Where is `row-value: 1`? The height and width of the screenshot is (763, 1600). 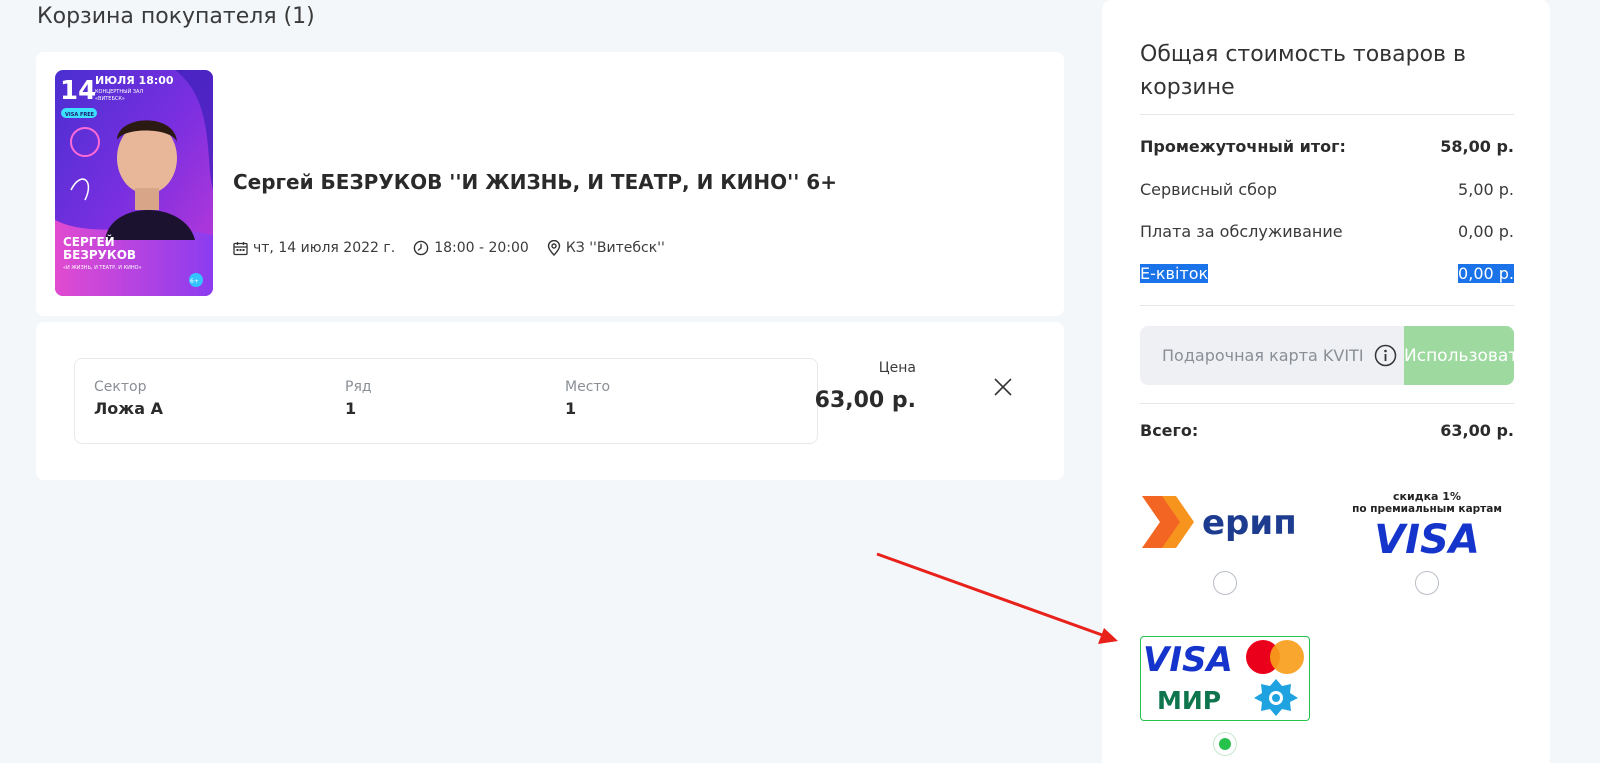 row-value: 1 is located at coordinates (351, 408).